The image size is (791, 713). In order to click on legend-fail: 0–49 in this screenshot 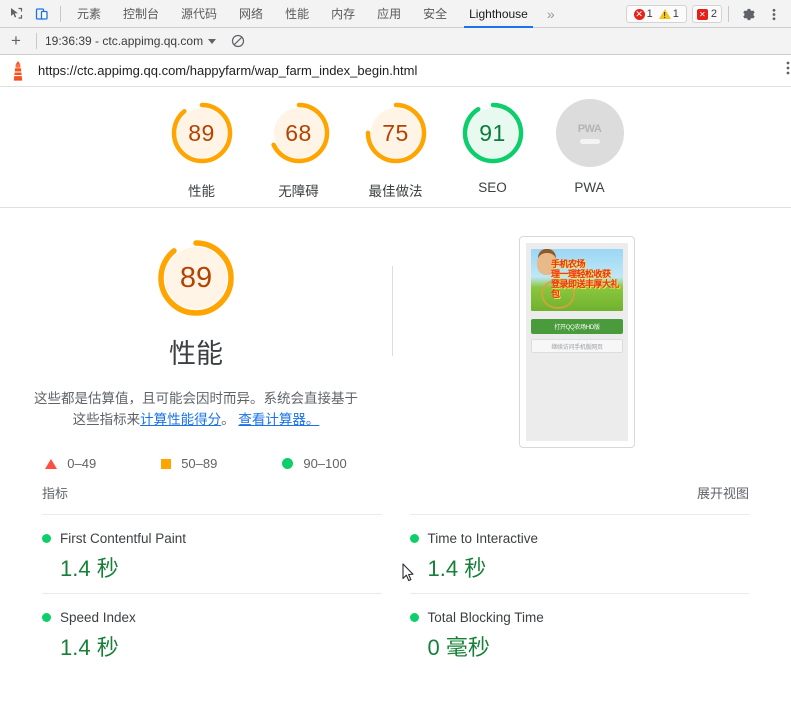, I will do `click(70, 463)`.